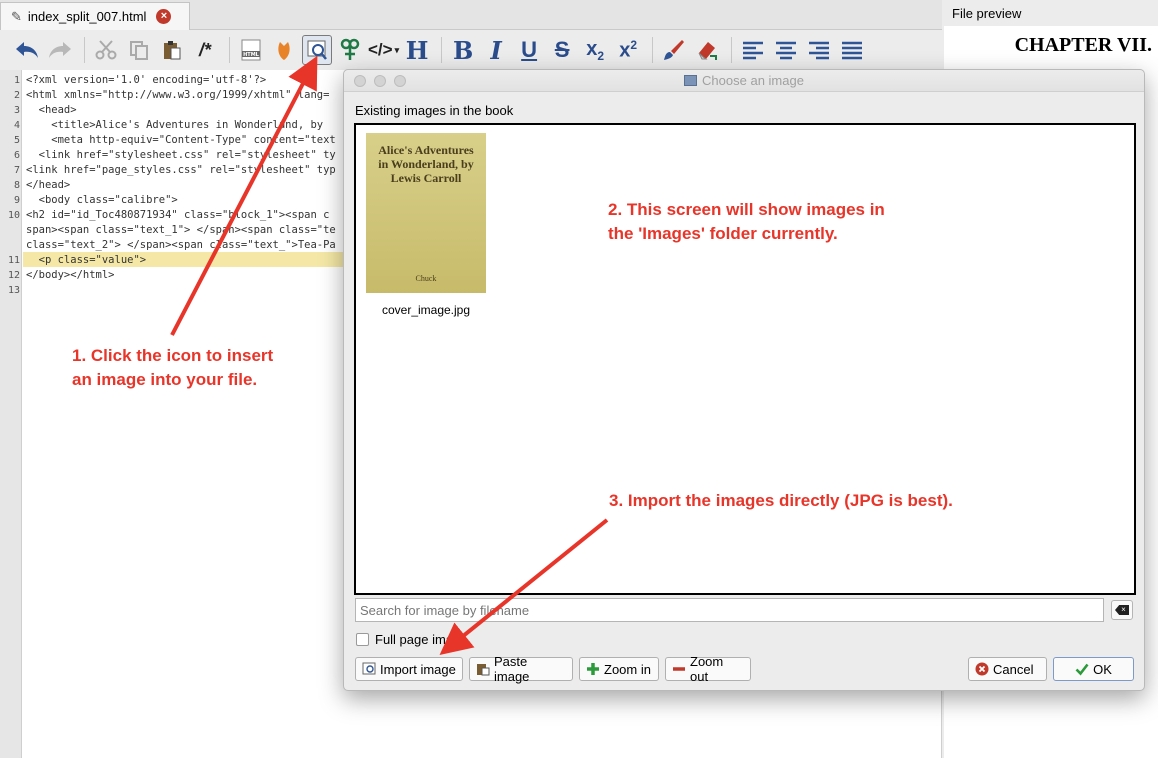 The height and width of the screenshot is (758, 1158). What do you see at coordinates (426, 278) in the screenshot?
I see `cover-author: Chuck` at bounding box center [426, 278].